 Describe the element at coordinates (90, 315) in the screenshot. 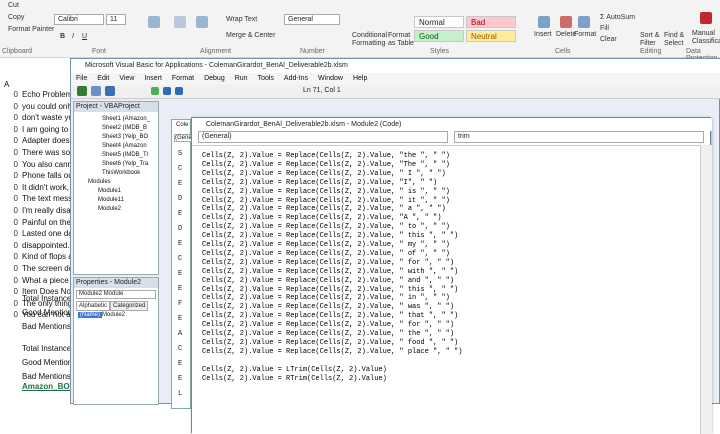

I see `property-name-key: (Name)` at that location.